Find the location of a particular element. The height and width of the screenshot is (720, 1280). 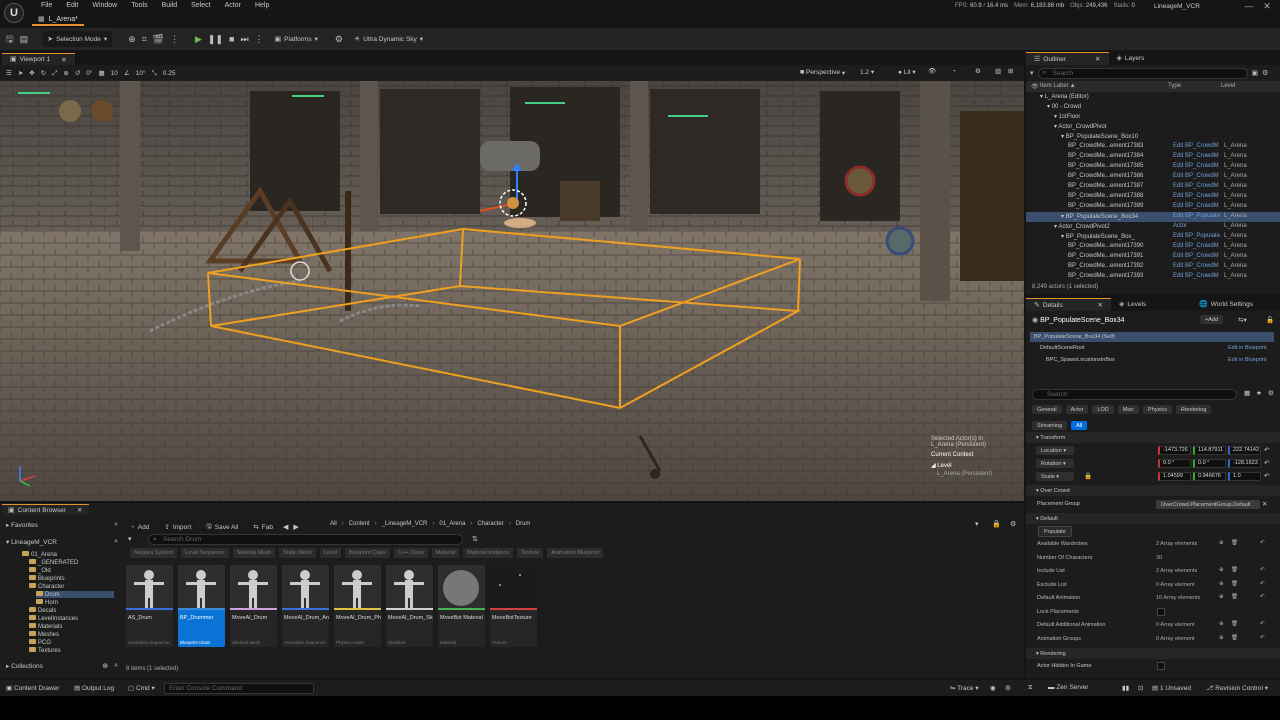

platforms-dropdown: ▣ Platforms ▾ is located at coordinates (296, 39).